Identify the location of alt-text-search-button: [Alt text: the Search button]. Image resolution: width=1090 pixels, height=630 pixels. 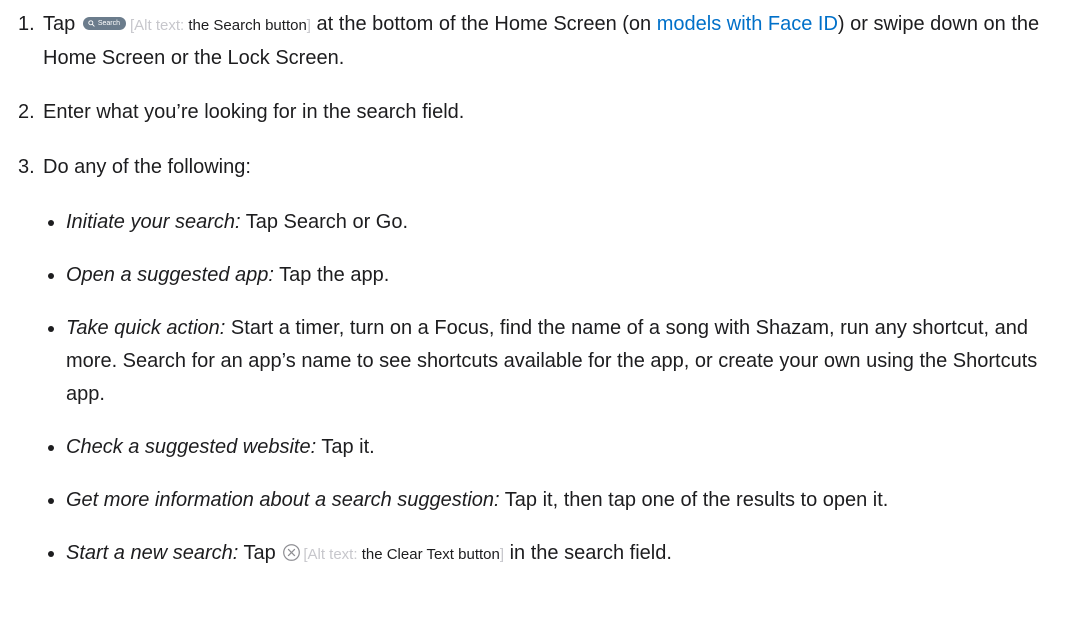
(220, 25).